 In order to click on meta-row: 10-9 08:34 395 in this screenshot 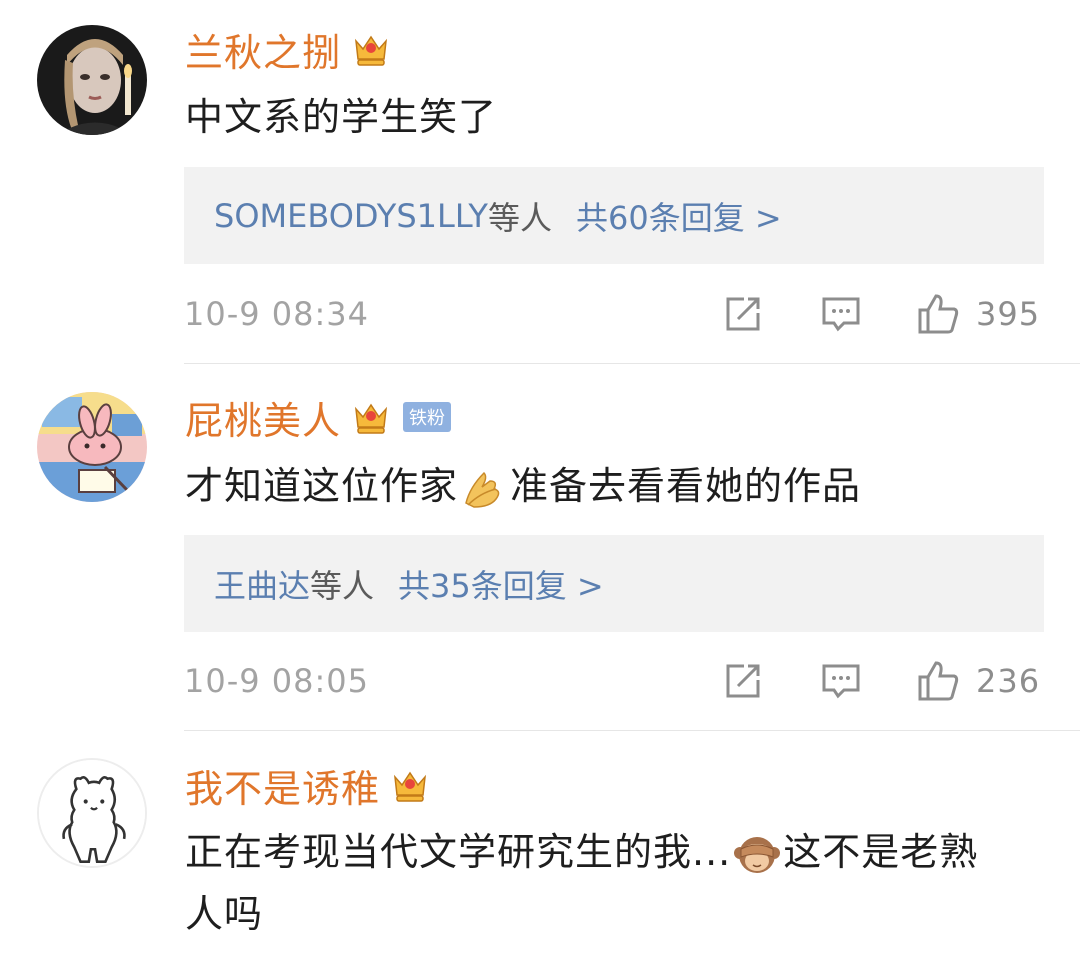, I will do `click(614, 314)`.